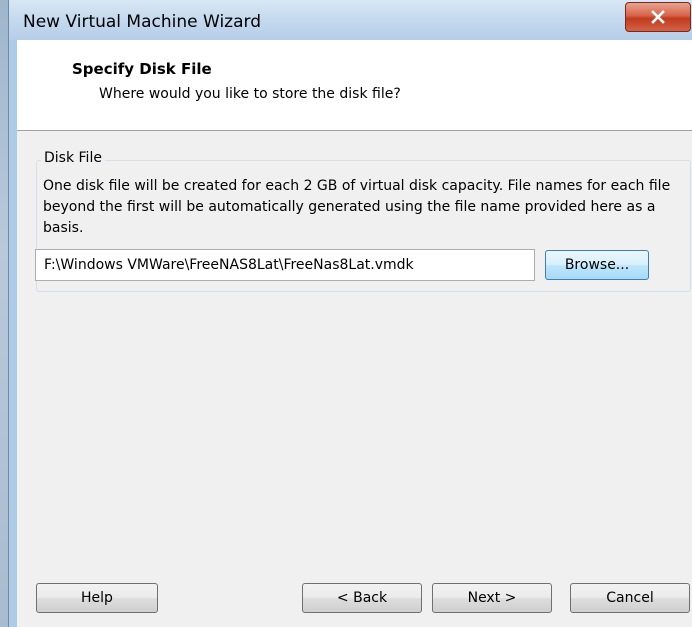 The image size is (692, 627). Describe the element at coordinates (492, 598) in the screenshot. I see `next-button: Next >` at that location.